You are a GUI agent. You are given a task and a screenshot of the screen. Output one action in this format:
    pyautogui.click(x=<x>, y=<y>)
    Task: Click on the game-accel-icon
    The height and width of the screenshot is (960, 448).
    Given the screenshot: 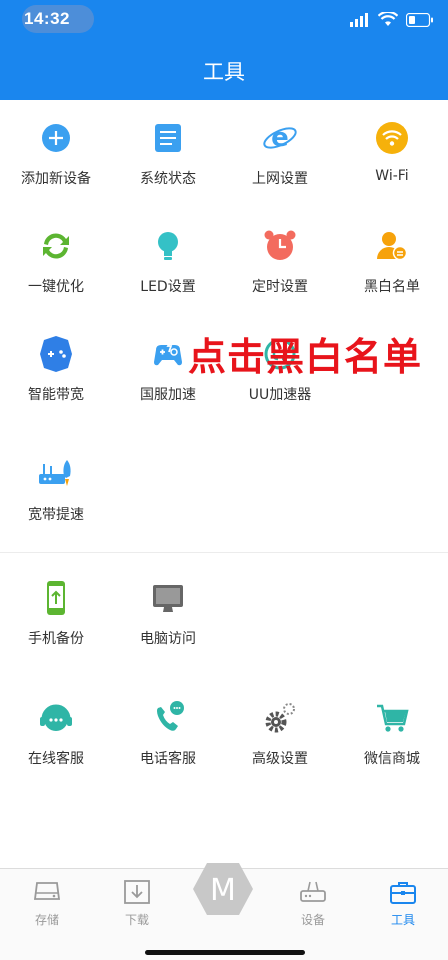 What is the action you would take?
    pyautogui.click(x=168, y=352)
    